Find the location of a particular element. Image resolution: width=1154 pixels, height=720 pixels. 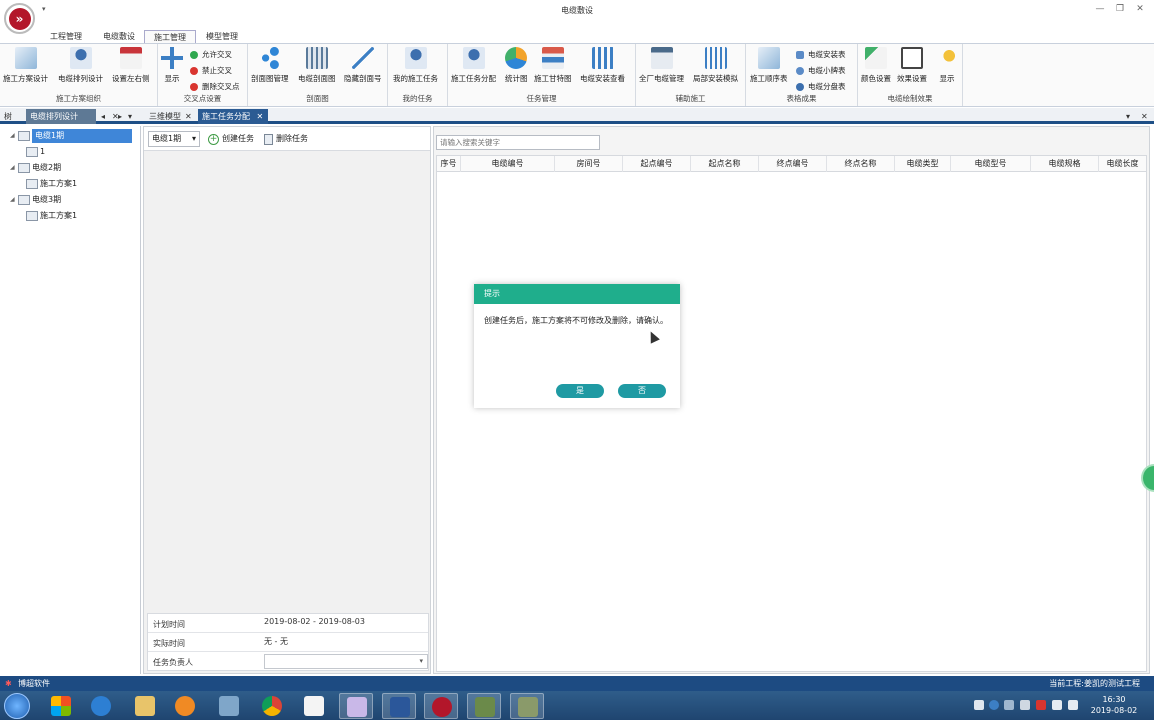

color-setting-button: 颜色设置 is located at coordinates (876, 65).